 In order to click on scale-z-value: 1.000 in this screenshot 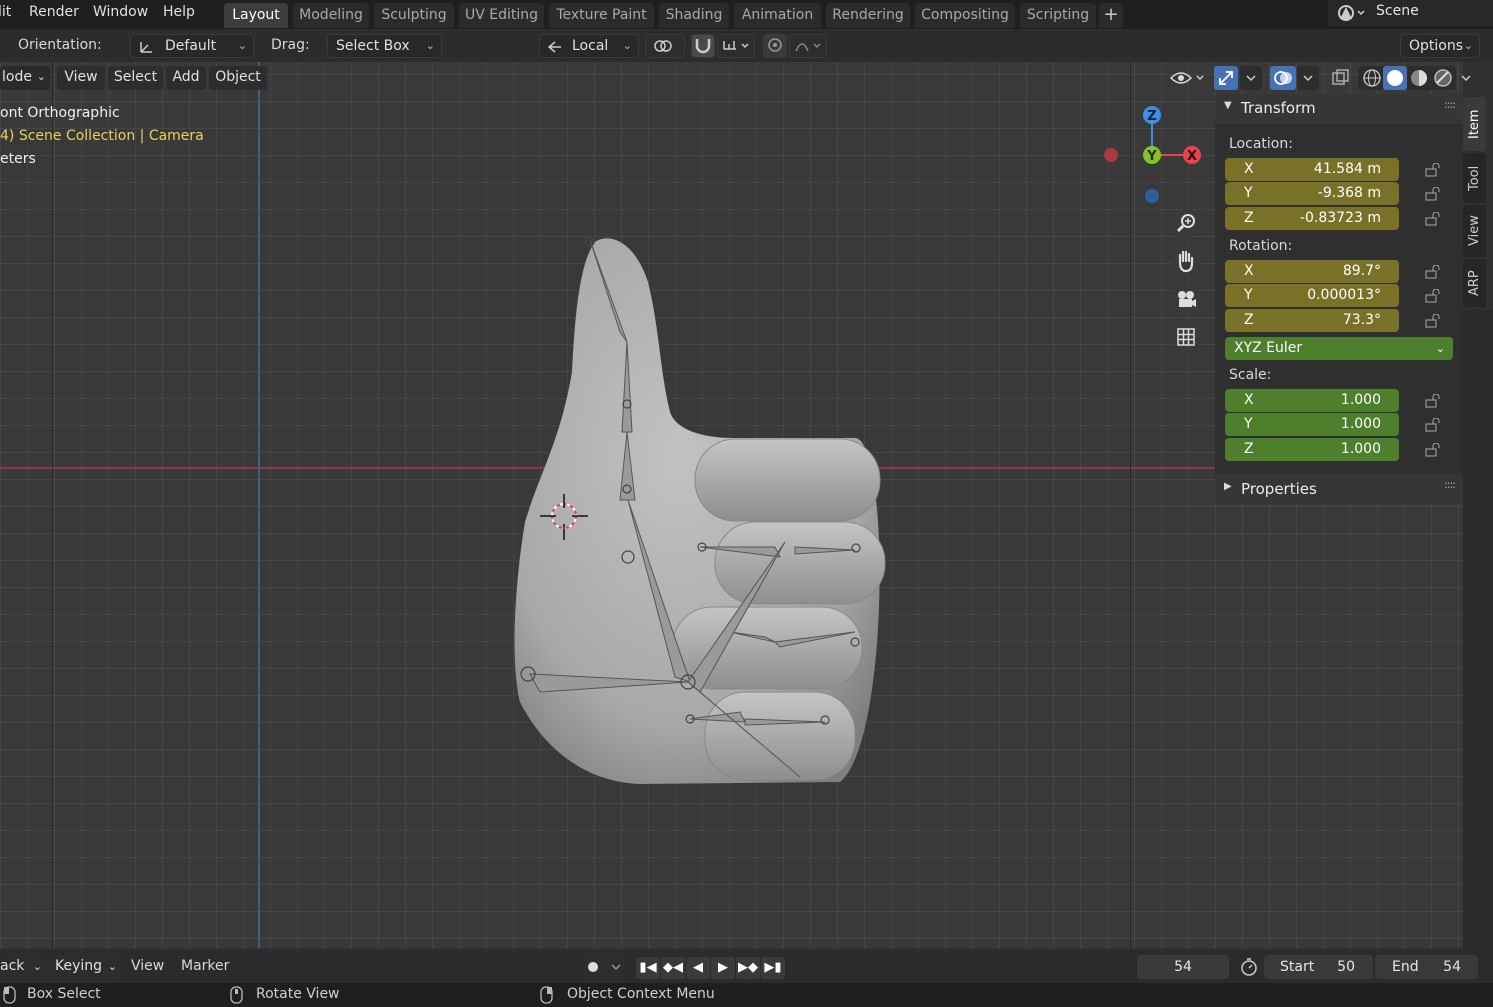, I will do `click(1360, 449)`.